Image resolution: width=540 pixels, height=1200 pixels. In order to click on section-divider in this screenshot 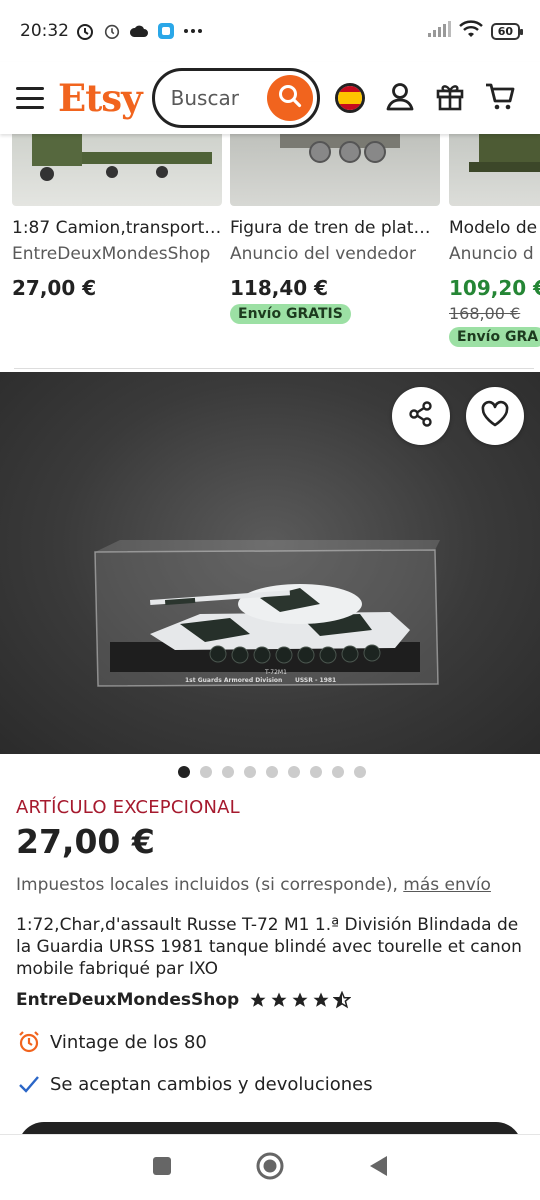, I will do `click(274, 368)`.